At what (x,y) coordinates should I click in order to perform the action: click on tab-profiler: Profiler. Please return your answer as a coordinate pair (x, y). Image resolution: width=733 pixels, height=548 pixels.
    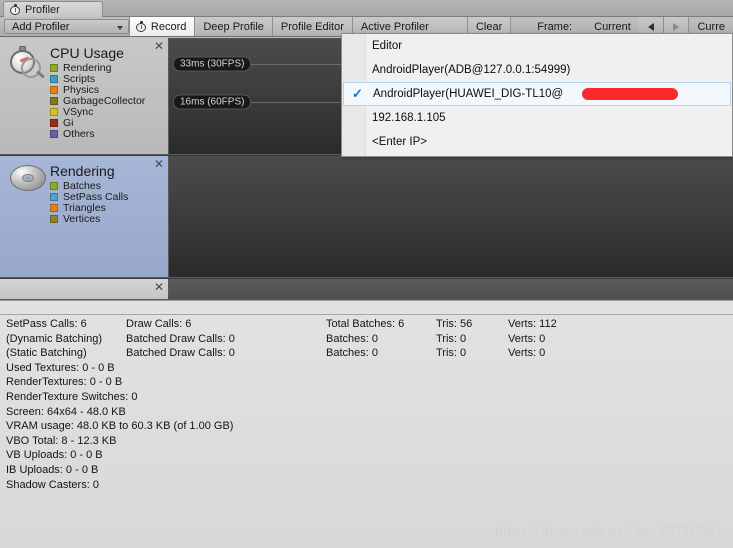
    Looking at the image, I should click on (53, 9).